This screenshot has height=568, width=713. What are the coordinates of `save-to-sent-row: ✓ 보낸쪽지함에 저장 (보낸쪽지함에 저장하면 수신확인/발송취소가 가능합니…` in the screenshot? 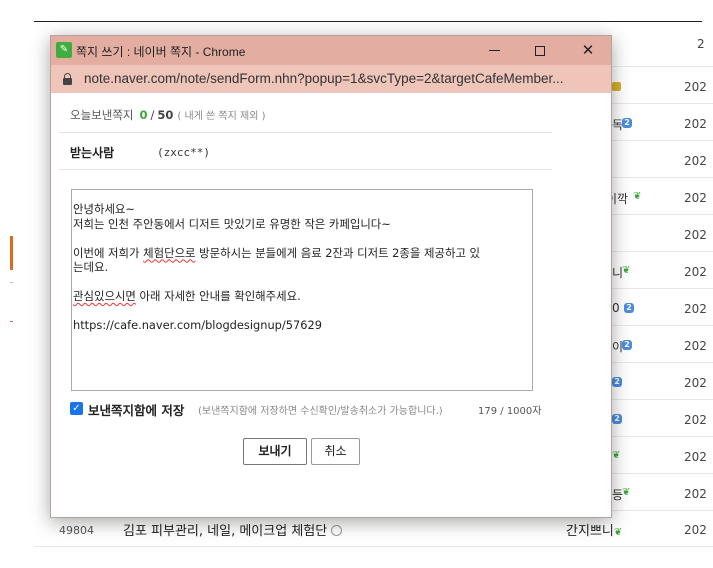 It's located at (306, 409).